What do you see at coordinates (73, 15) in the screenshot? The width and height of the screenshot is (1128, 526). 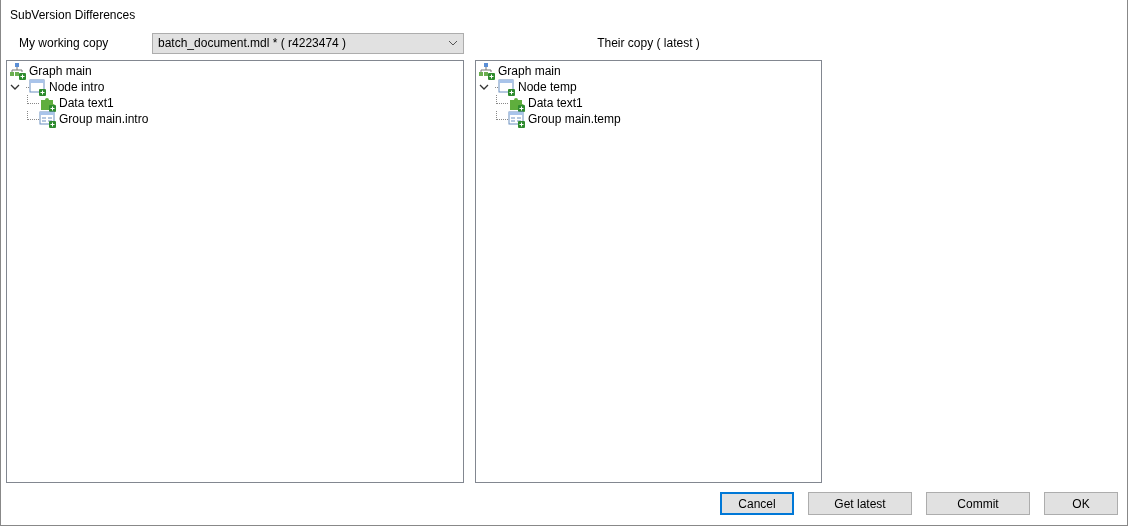 I see `window-title: SubVersion Differences` at bounding box center [73, 15].